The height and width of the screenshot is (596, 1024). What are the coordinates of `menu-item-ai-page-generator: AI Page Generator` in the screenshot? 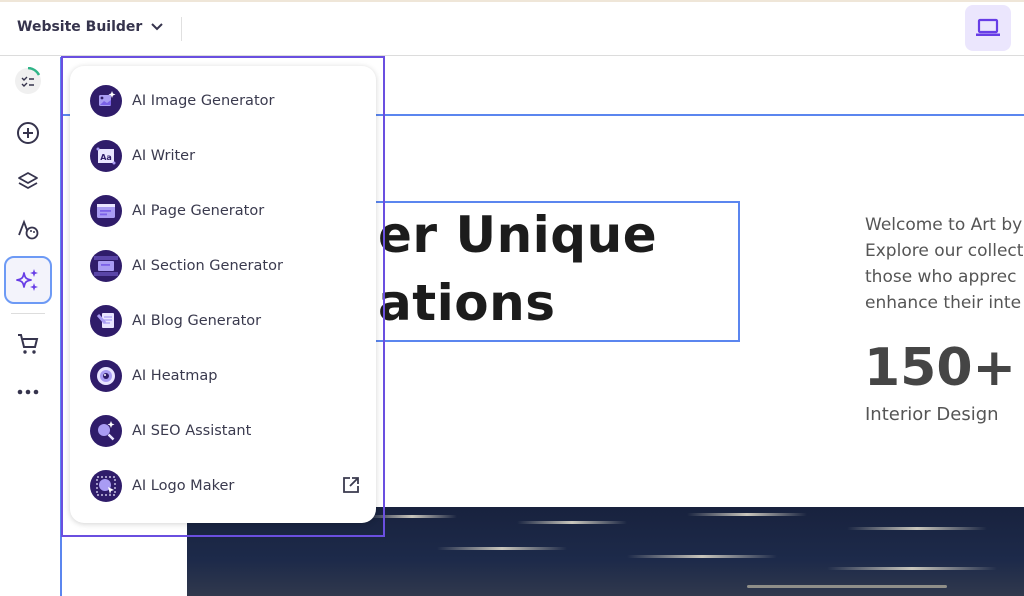 It's located at (225, 211).